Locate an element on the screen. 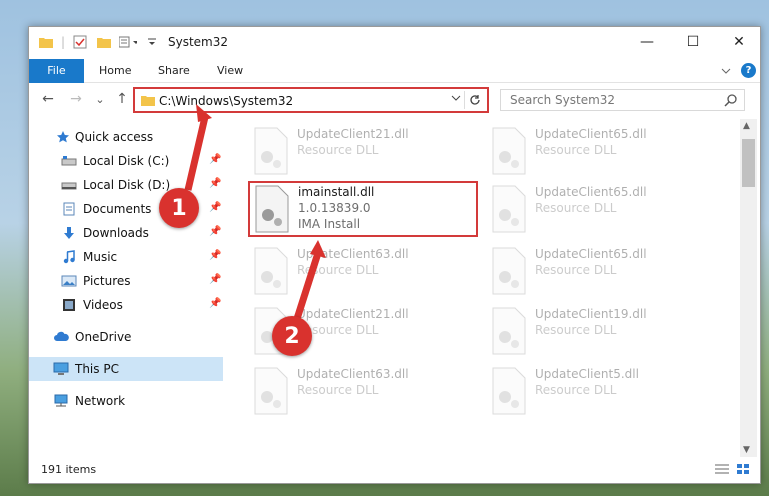  tab-file: File is located at coordinates (56, 71).